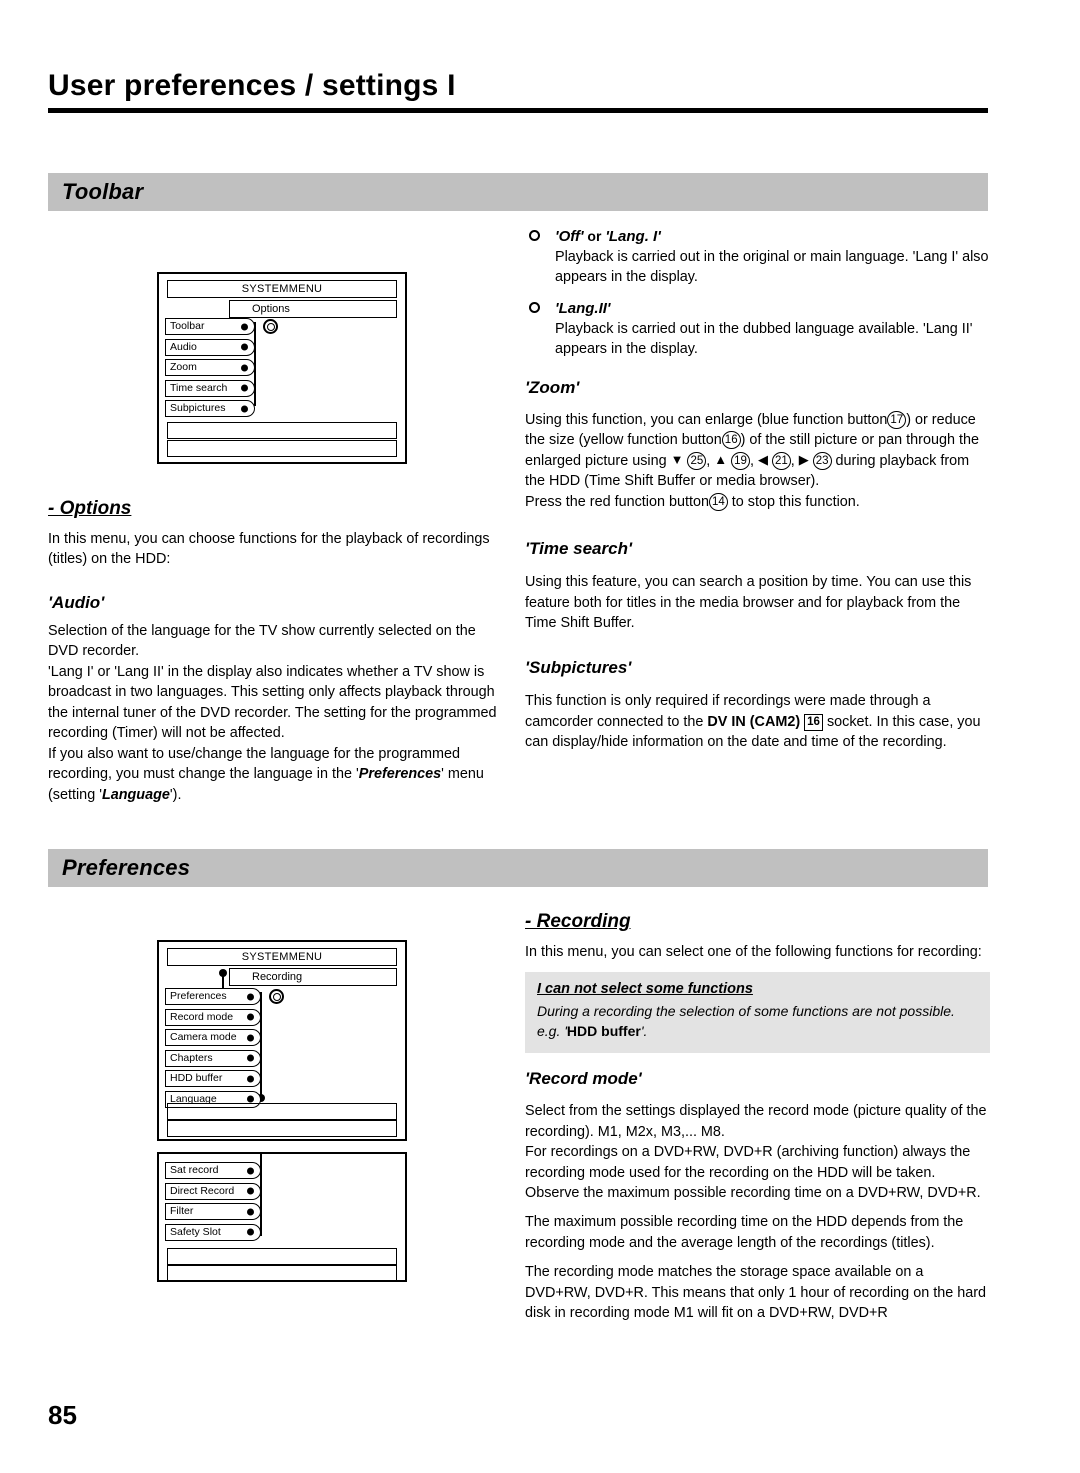 Image resolution: width=1080 pixels, height=1473 pixels. What do you see at coordinates (183, 346) in the screenshot?
I see `tv-menu-pill-label: Audio` at bounding box center [183, 346].